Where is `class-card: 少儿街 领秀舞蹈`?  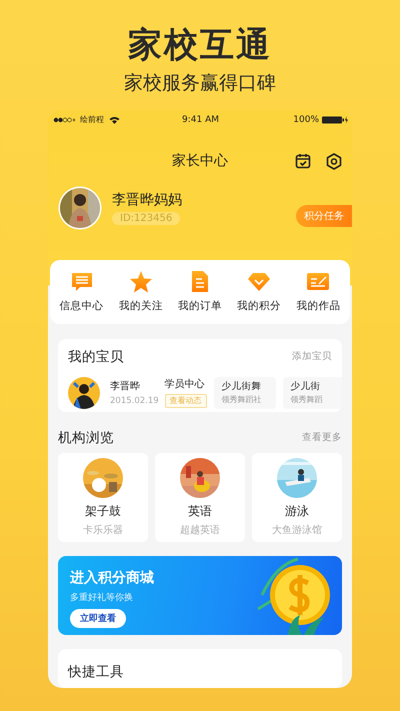 class-card: 少儿街 领秀舞蹈 is located at coordinates (312, 392).